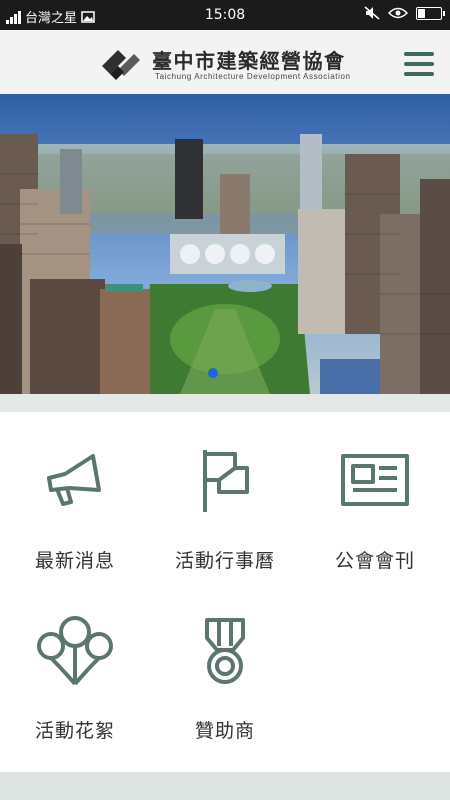  What do you see at coordinates (121, 65) in the screenshot?
I see `association-logo-icon` at bounding box center [121, 65].